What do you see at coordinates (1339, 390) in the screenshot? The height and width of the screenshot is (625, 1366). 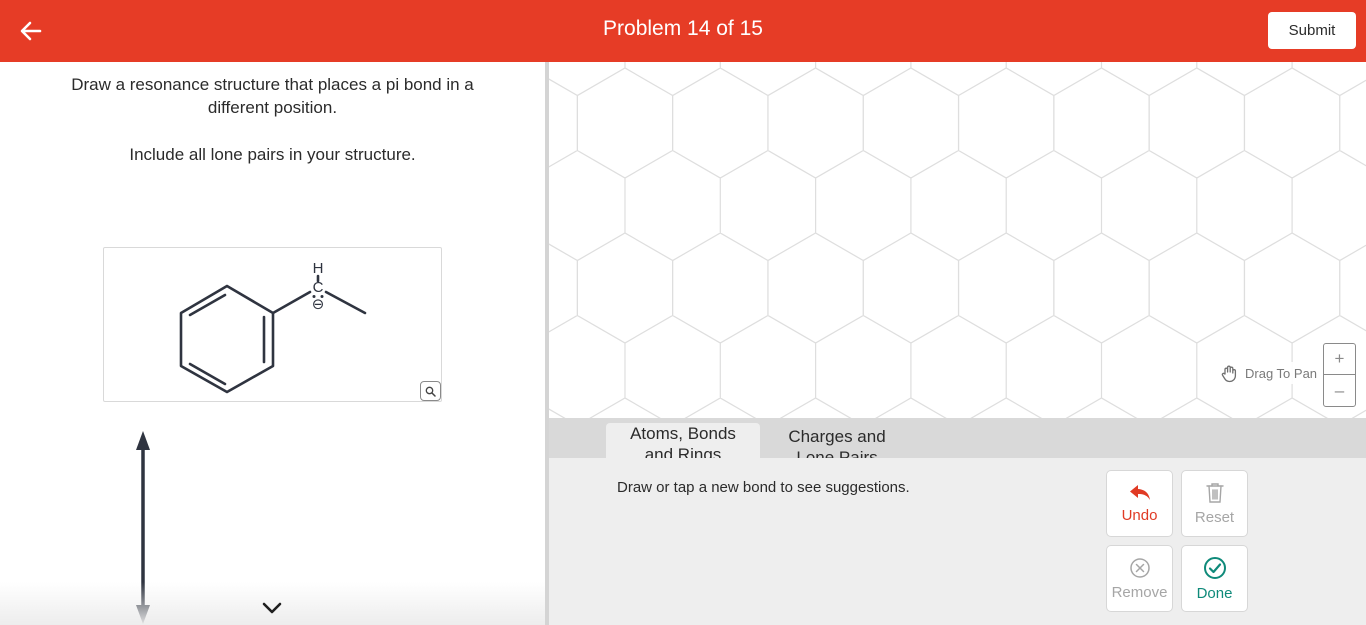 I see `zoom-out-button: –` at bounding box center [1339, 390].